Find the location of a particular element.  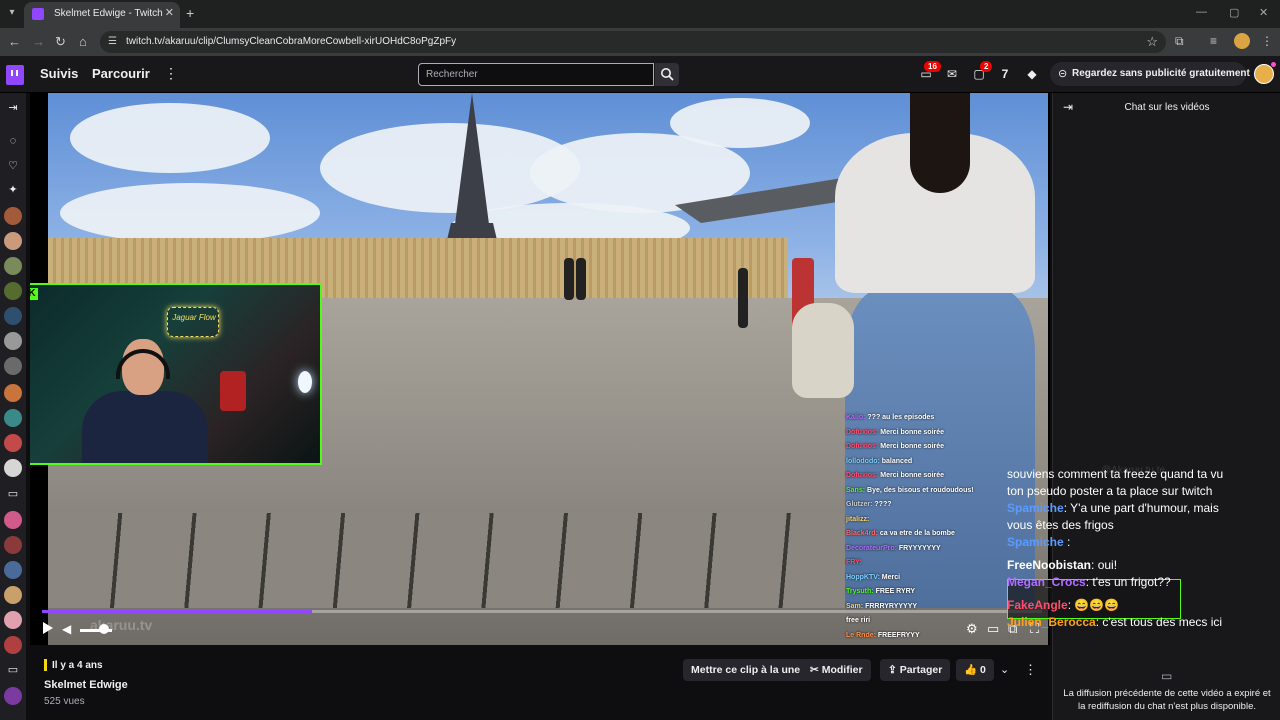

search-input: Rechercher is located at coordinates (536, 74).